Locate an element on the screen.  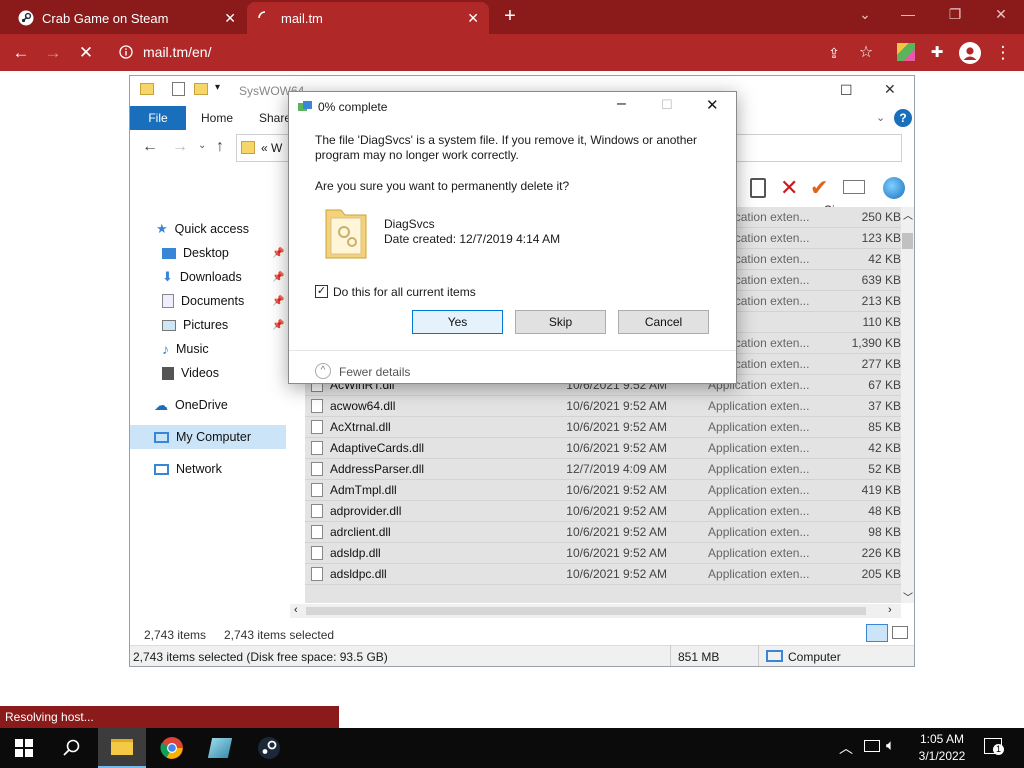
address-bar: mail.tm/en/ is located at coordinates (413, 52).